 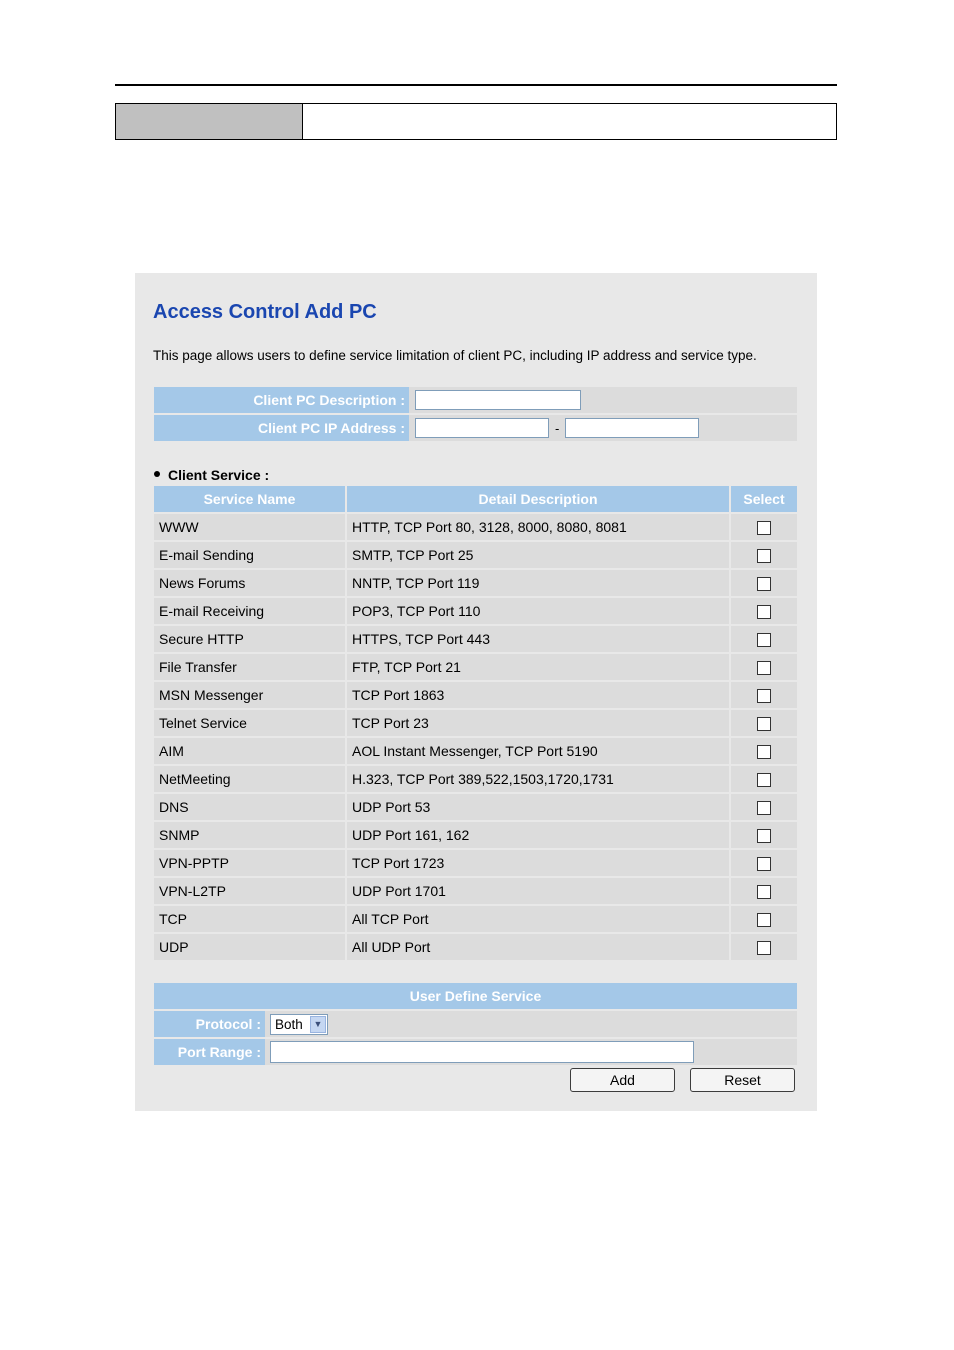 What do you see at coordinates (209, 1052) in the screenshot?
I see `port-range-label: Port Range :` at bounding box center [209, 1052].